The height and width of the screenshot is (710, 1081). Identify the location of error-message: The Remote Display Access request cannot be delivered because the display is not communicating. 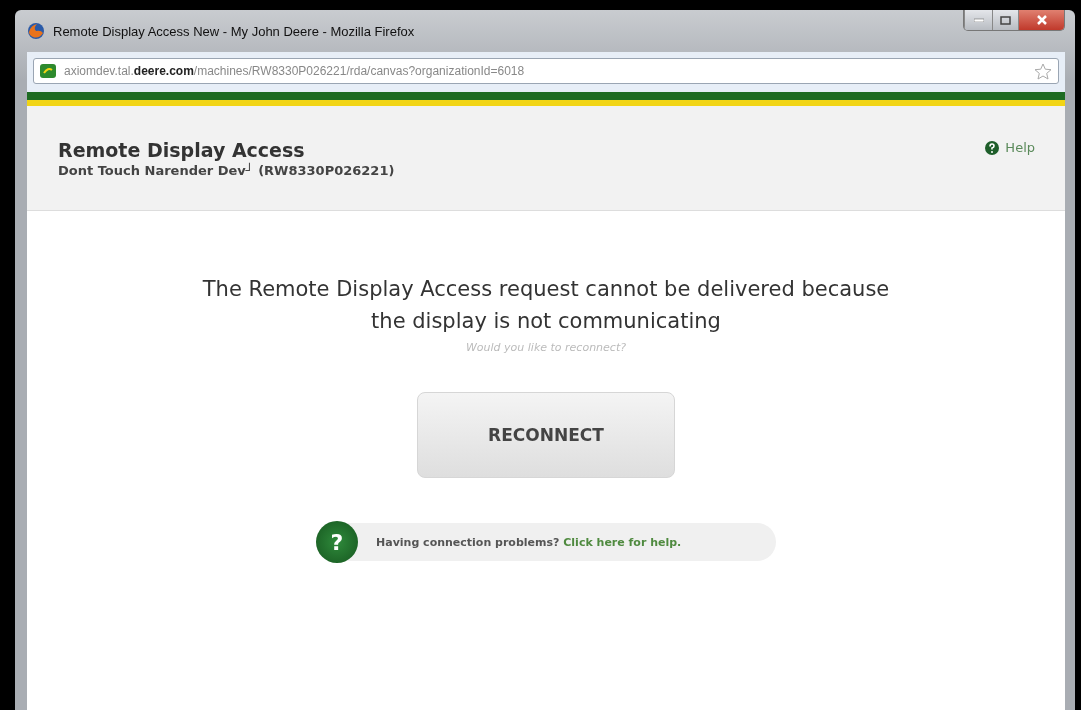
(546, 305).